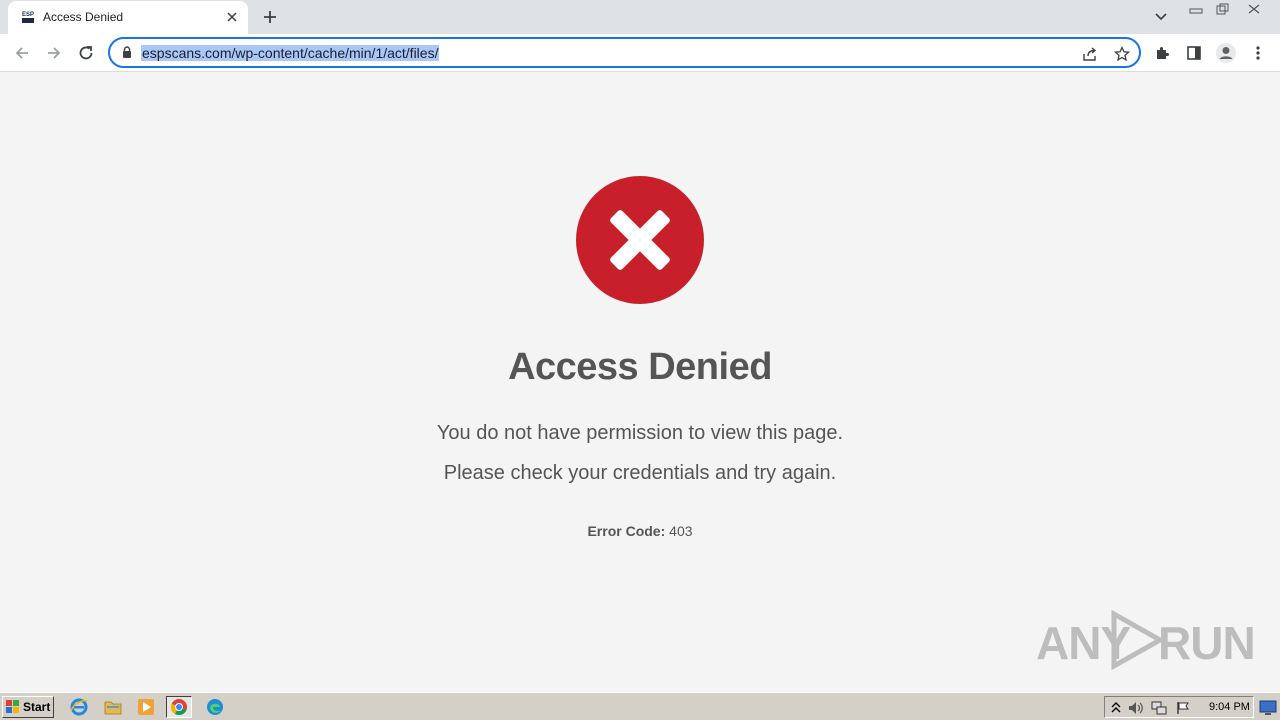 This screenshot has height=720, width=1280. Describe the element at coordinates (86, 53) in the screenshot. I see `reload-icon` at that location.